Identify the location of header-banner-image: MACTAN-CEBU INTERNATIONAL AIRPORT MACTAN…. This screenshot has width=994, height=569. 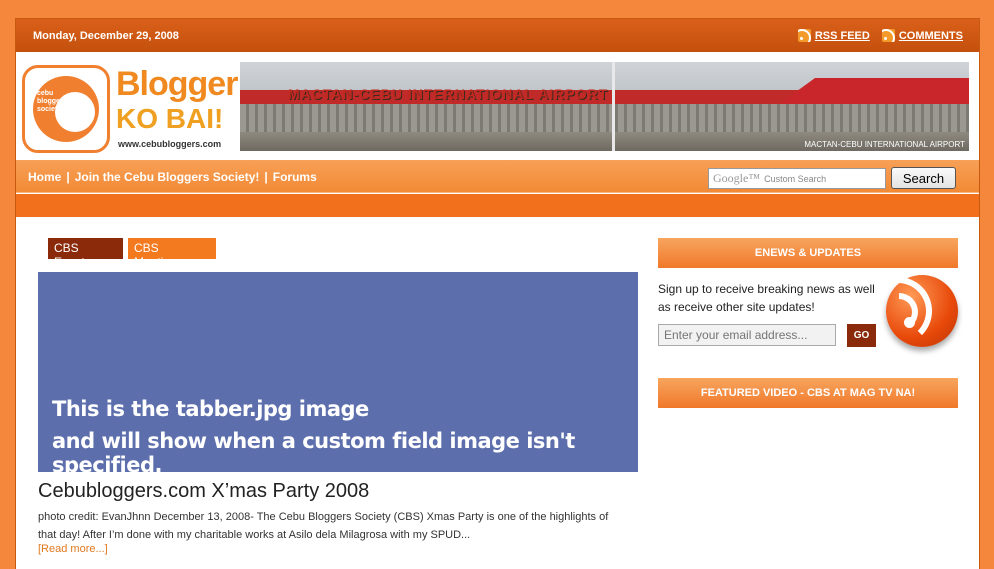
(604, 106).